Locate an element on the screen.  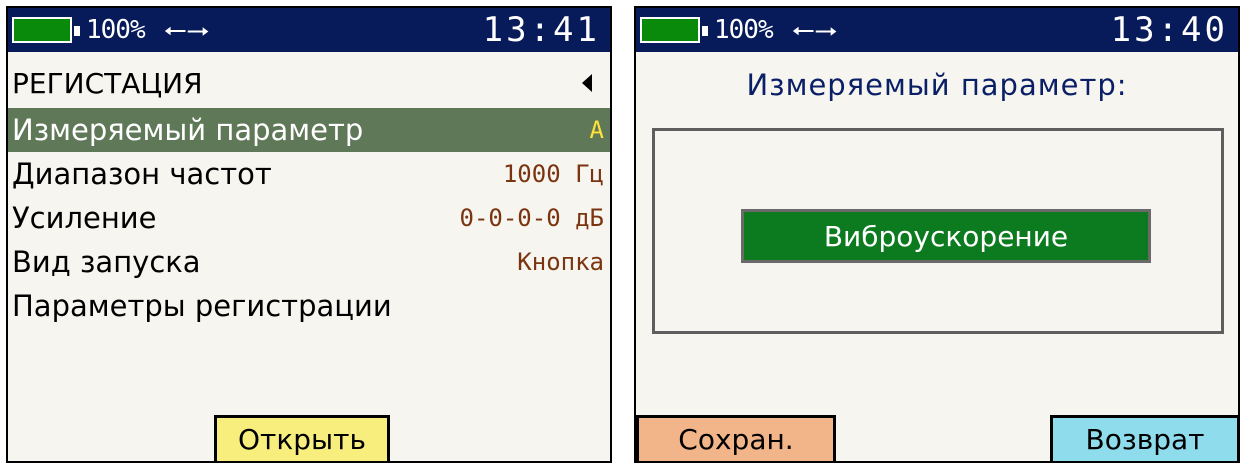
menu-item-gain: Усиление 0-0-0-0 дБ is located at coordinates (309, 218).